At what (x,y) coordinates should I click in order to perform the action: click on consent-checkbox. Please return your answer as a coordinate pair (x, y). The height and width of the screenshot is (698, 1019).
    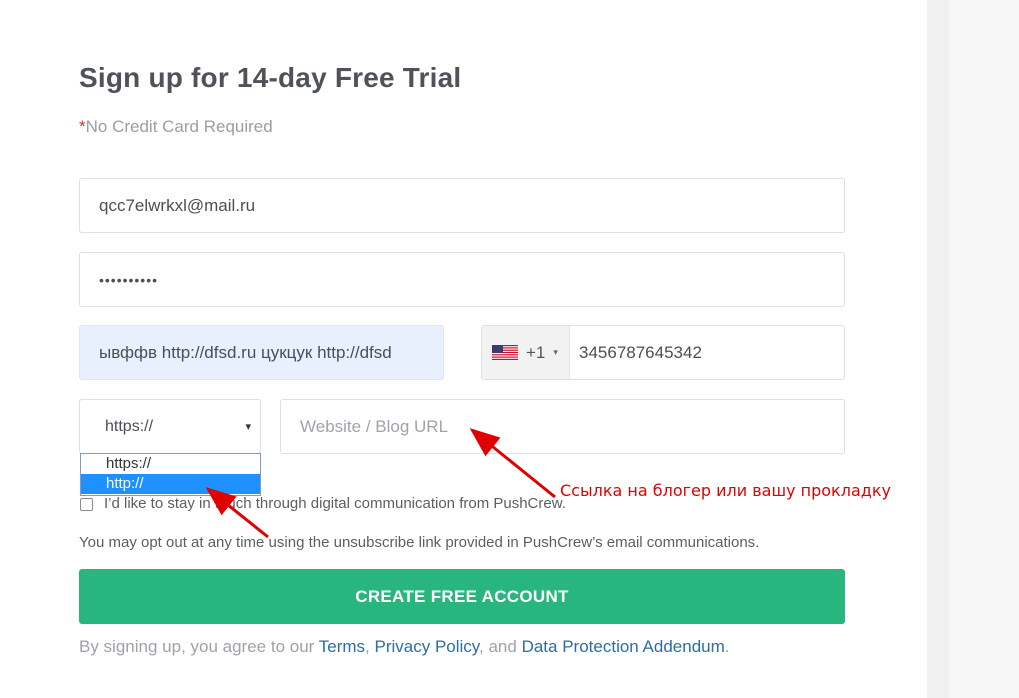
    Looking at the image, I should click on (86, 504).